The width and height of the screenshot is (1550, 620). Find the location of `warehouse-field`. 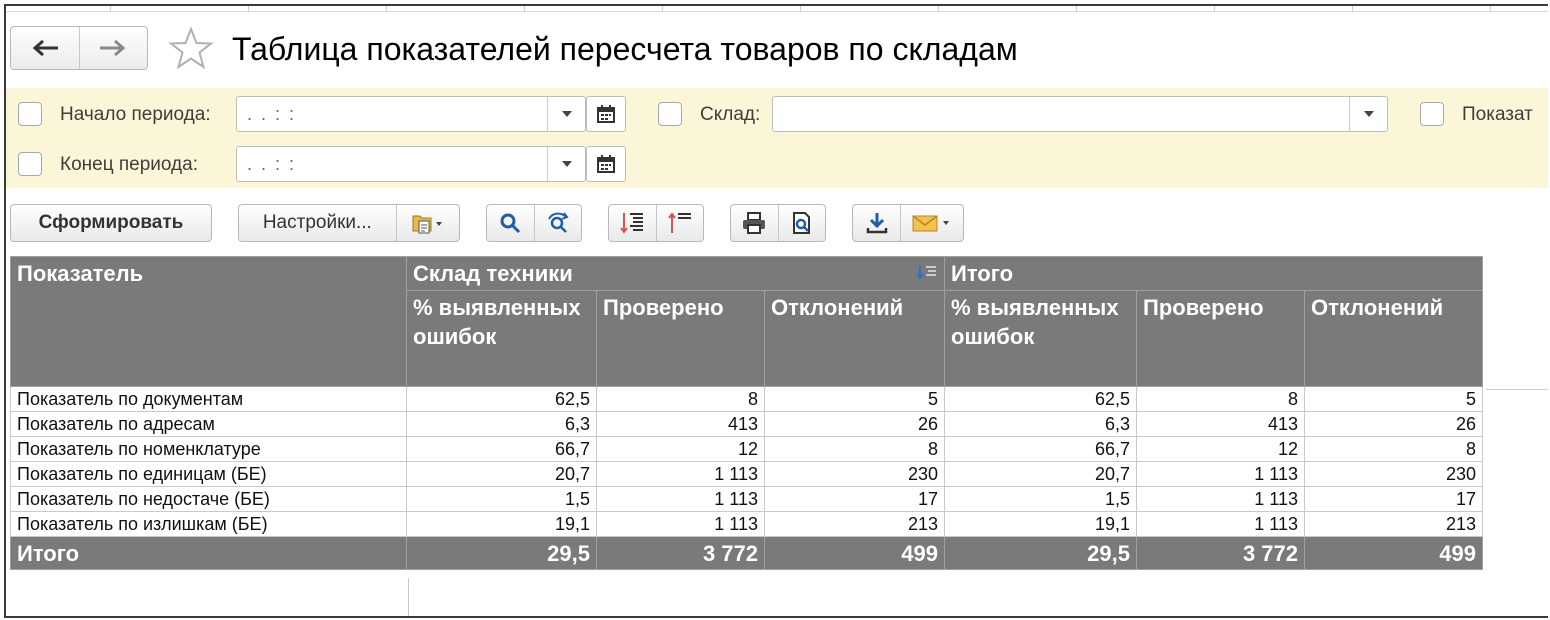

warehouse-field is located at coordinates (1080, 114).